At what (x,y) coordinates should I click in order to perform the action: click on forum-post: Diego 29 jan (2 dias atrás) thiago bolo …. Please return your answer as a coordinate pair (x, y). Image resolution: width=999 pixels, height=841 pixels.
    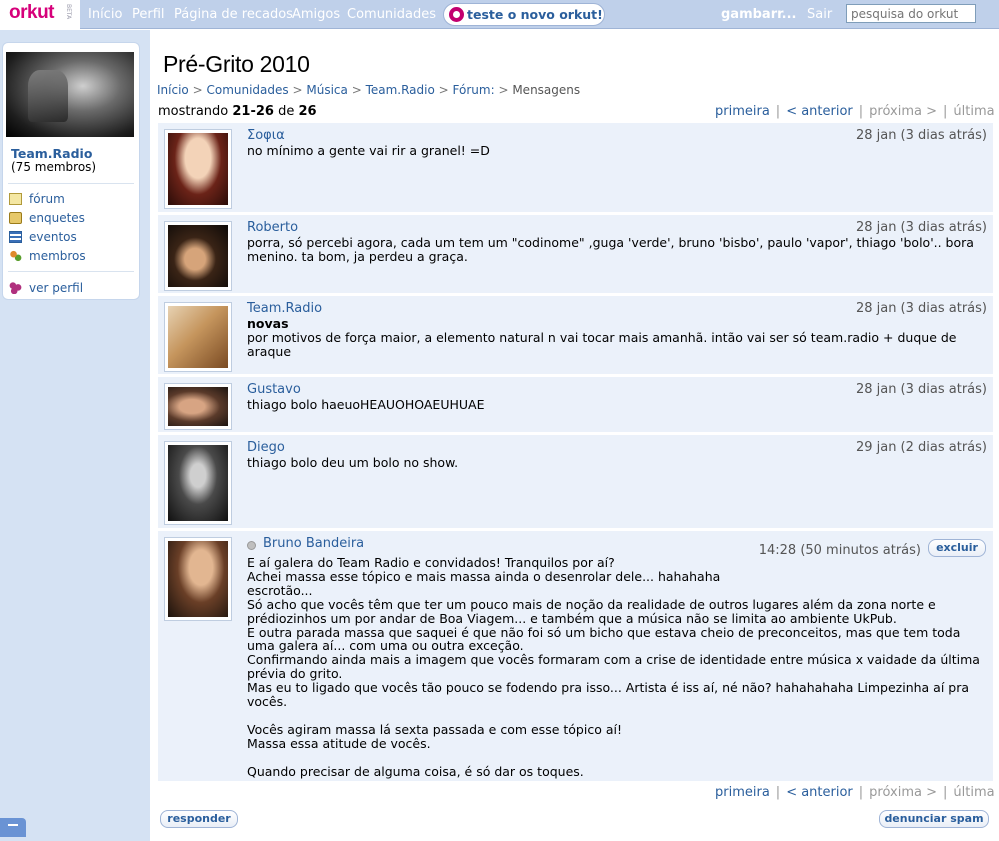
    Looking at the image, I should click on (575, 483).